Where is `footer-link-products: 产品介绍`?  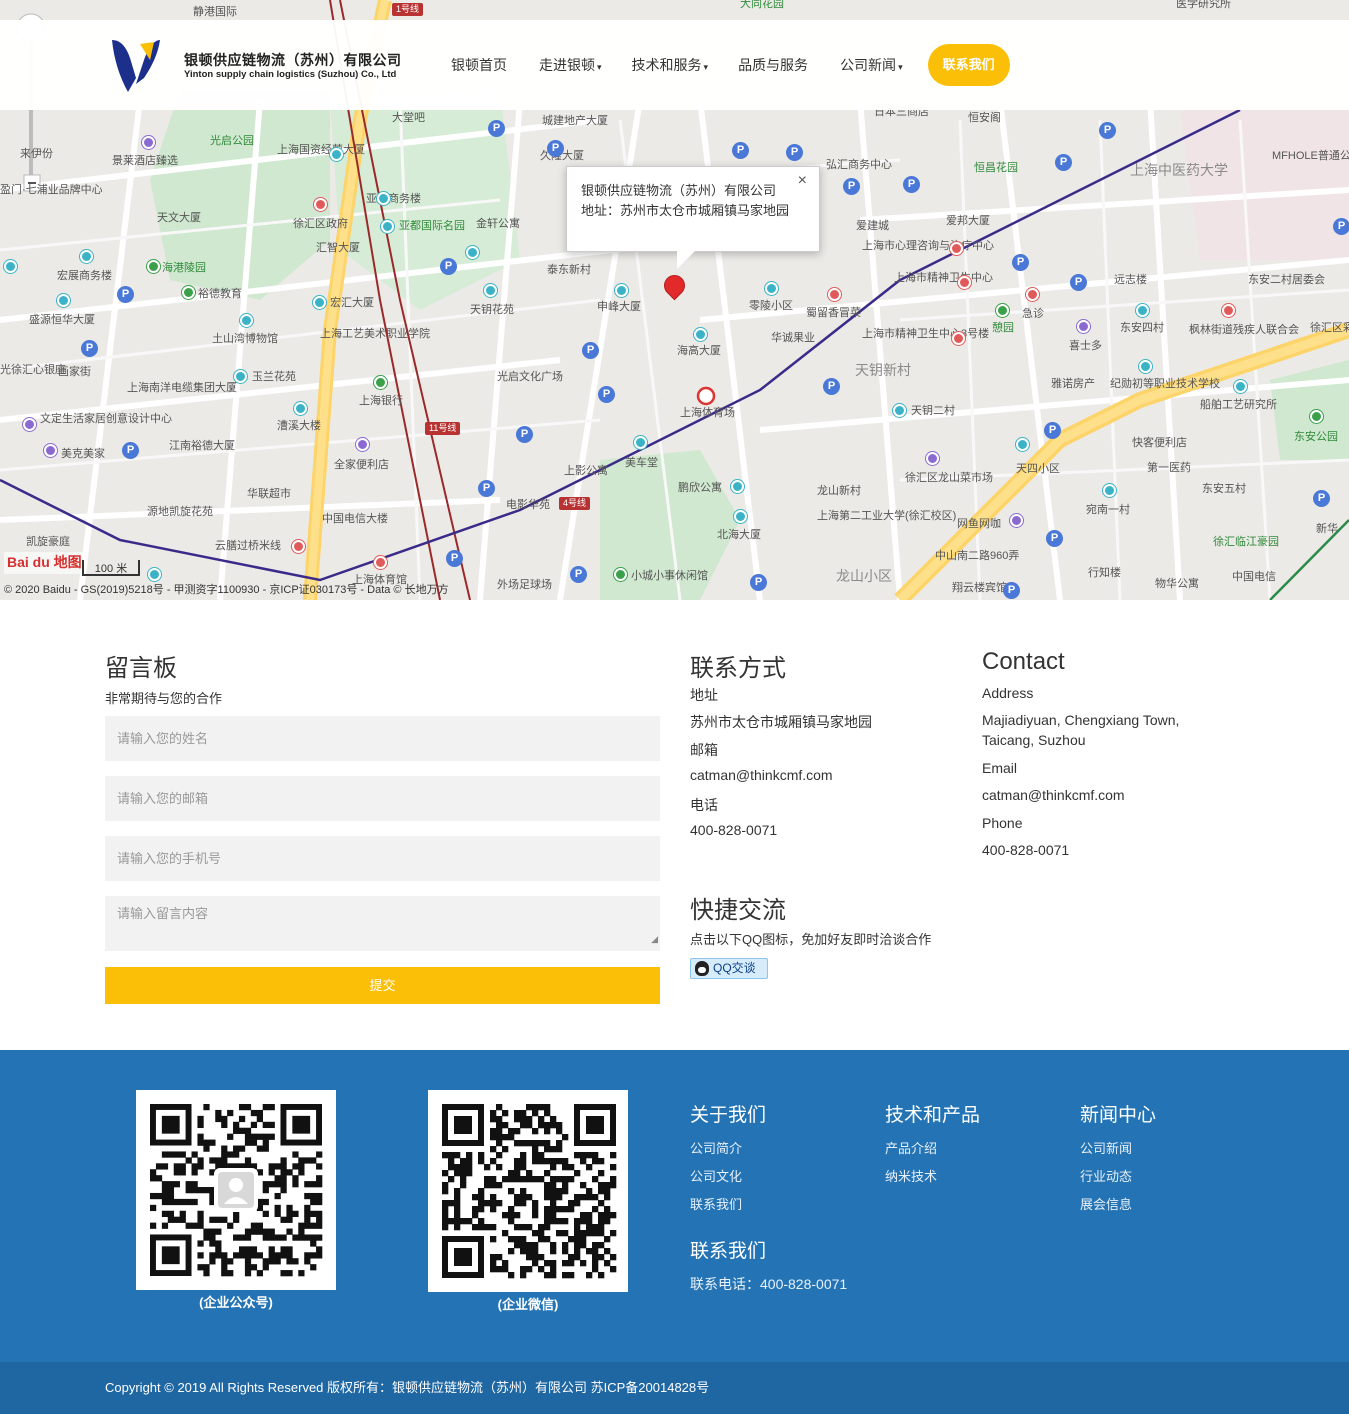 footer-link-products: 产品介绍 is located at coordinates (911, 1147).